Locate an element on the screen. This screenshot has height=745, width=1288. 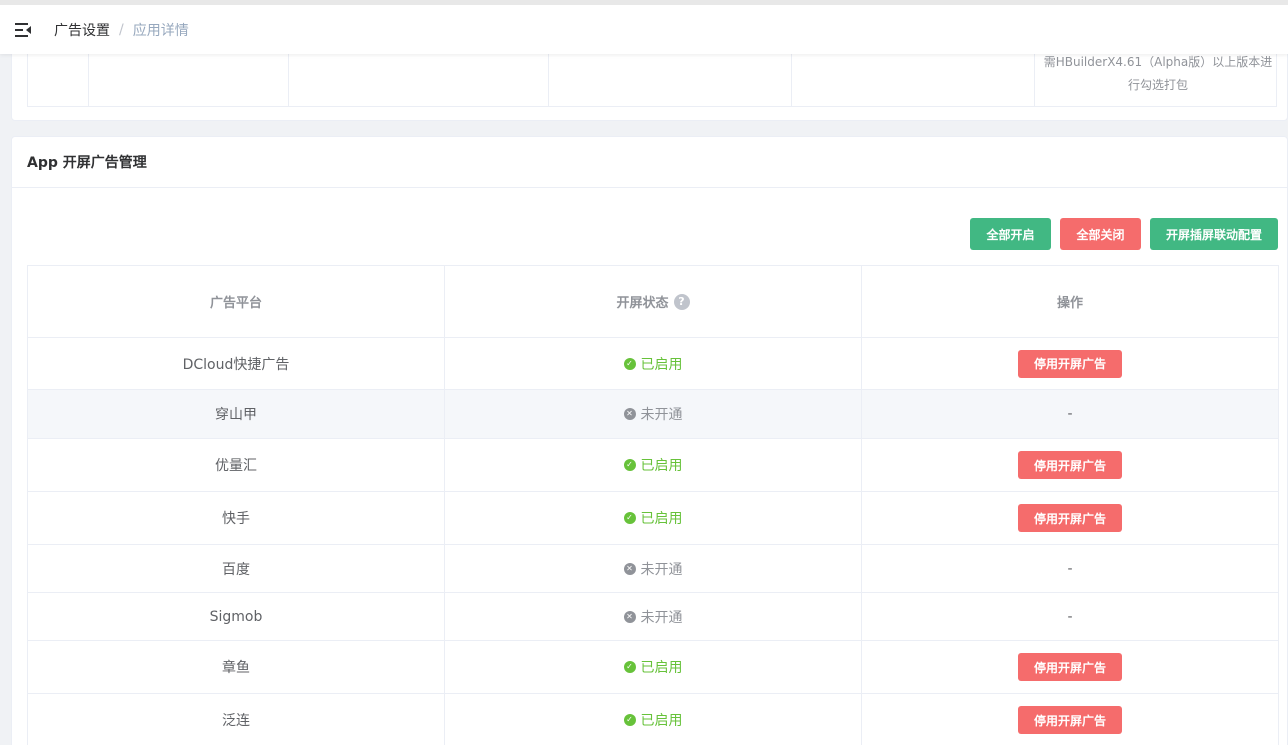
top-navbar: 广告设置 / 应用详情 is located at coordinates (644, 27).